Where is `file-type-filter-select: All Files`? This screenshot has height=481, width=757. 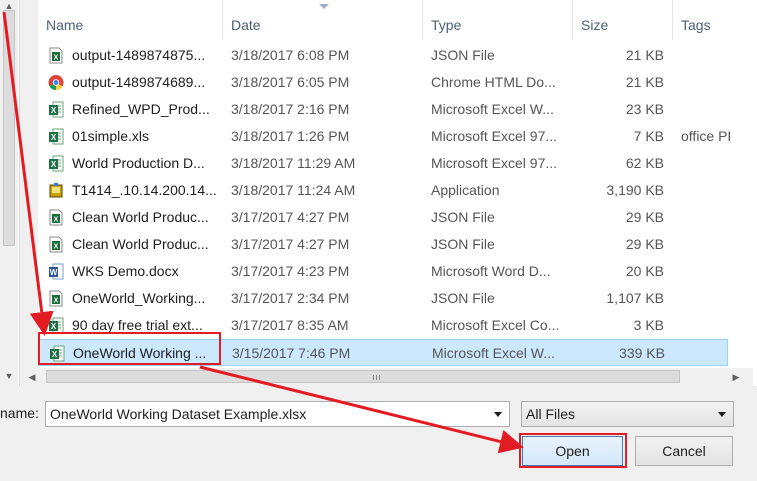 file-type-filter-select: All Files is located at coordinates (627, 414).